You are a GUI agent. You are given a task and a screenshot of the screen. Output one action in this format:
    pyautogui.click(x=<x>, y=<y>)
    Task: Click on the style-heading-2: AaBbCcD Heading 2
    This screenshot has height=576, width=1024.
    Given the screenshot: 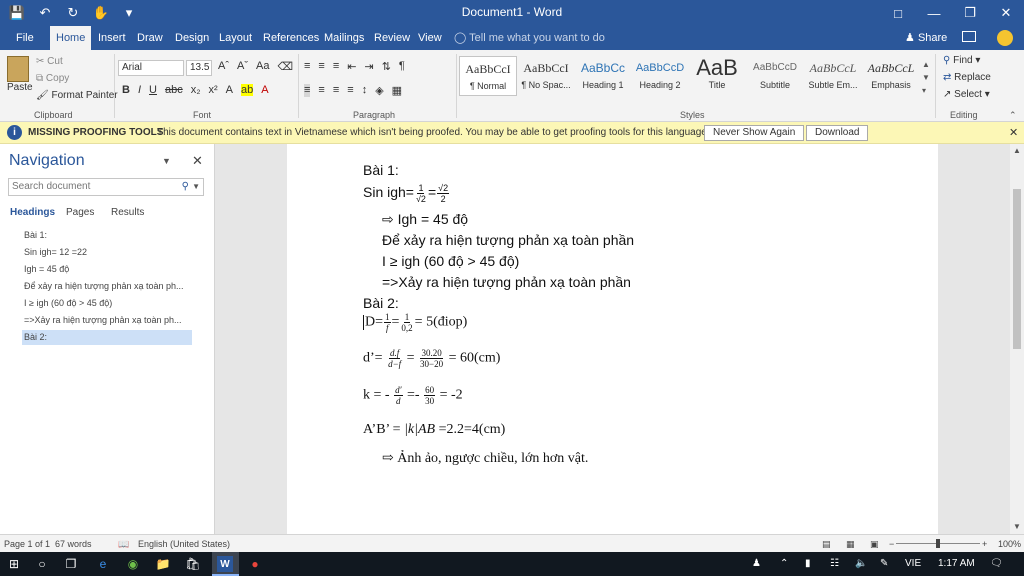 What is the action you would take?
    pyautogui.click(x=660, y=76)
    